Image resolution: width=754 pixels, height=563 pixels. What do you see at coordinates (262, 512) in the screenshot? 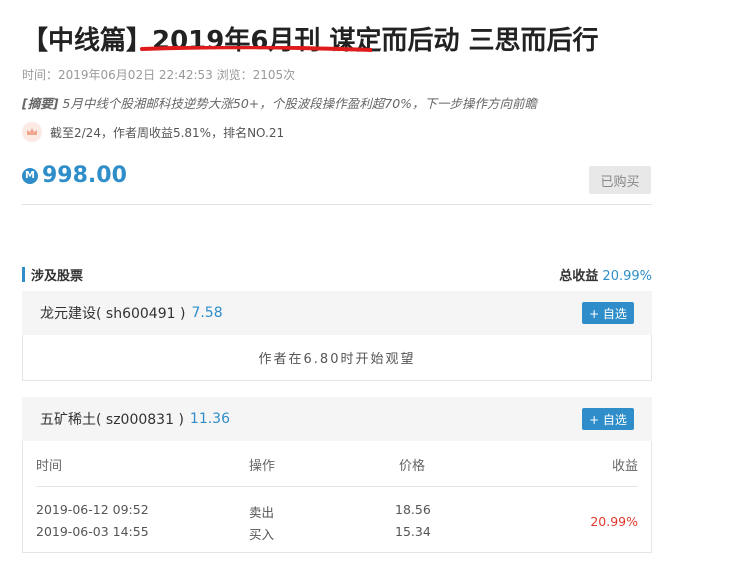
I see `trade-operation: 卖出` at bounding box center [262, 512].